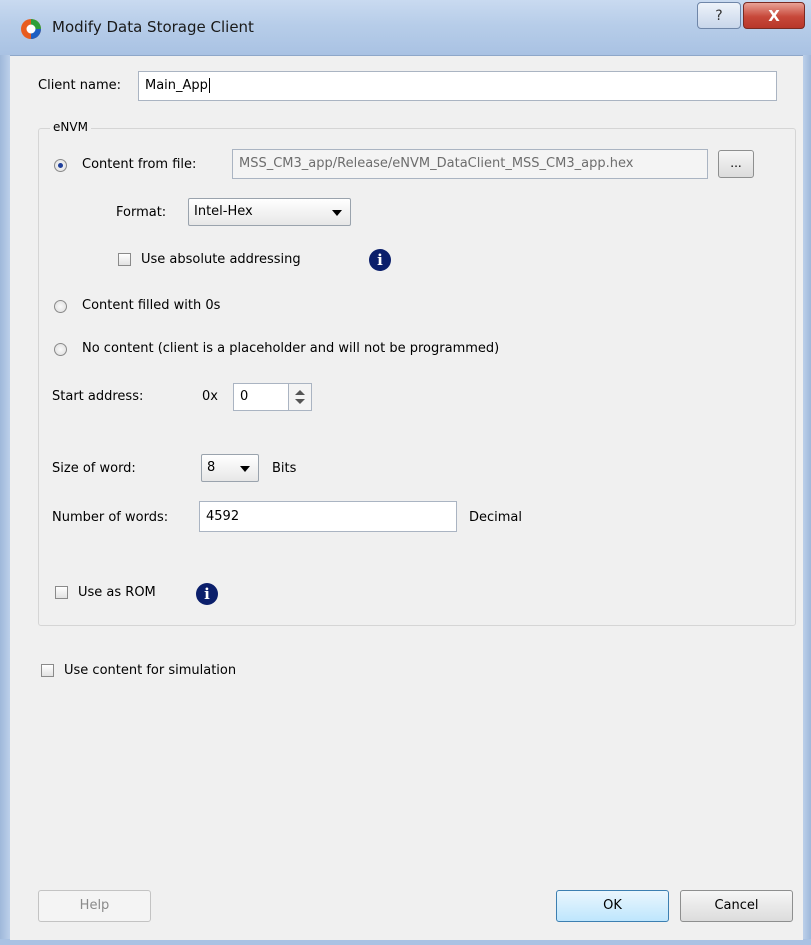  What do you see at coordinates (124, 259) in the screenshot?
I see `absolute-addressing-checkbox` at bounding box center [124, 259].